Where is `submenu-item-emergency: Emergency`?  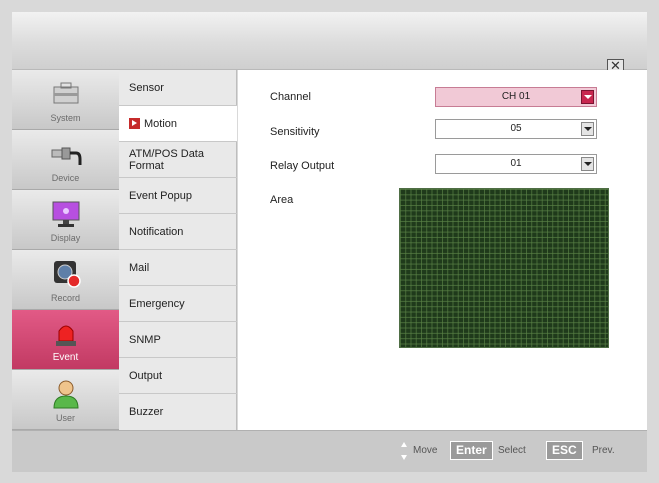 submenu-item-emergency: Emergency is located at coordinates (178, 304).